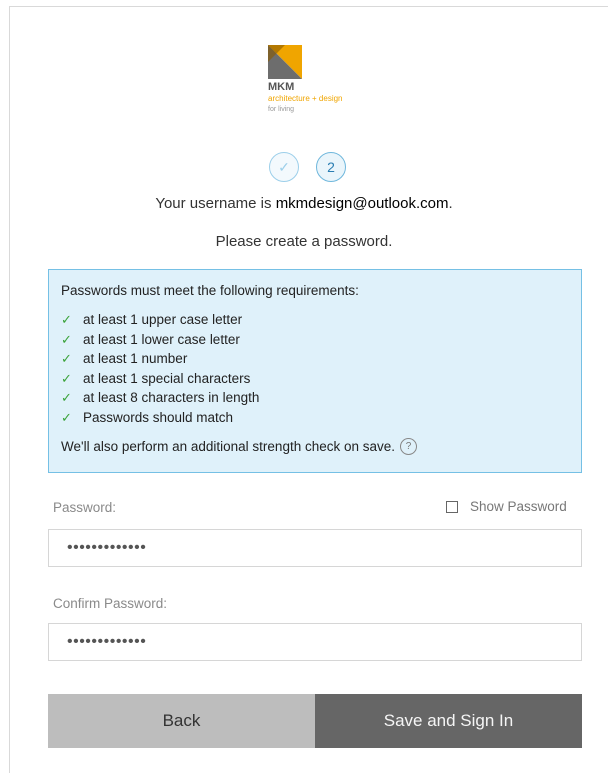 This screenshot has height=773, width=608. Describe the element at coordinates (285, 62) in the screenshot. I see `logo-mark-icon` at that location.